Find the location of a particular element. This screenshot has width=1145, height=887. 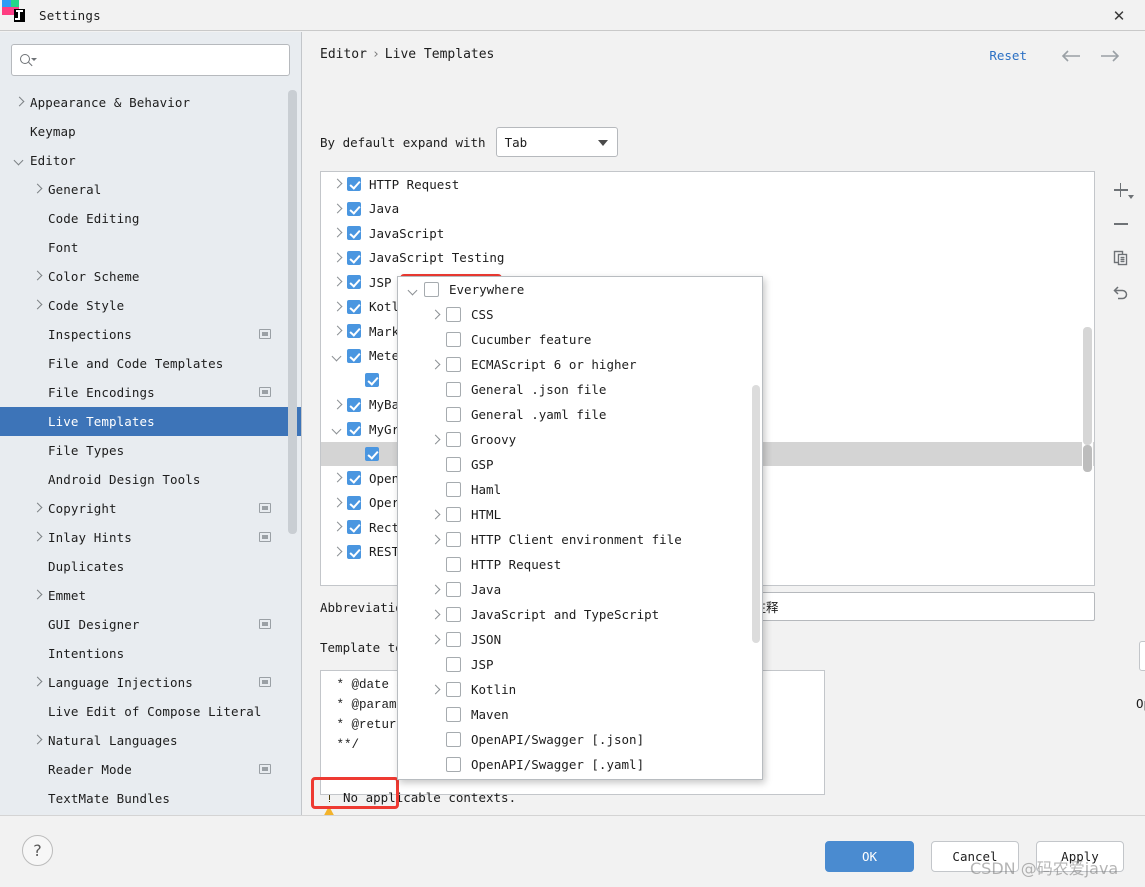

close-icon: ✕ is located at coordinates (1119, 16).